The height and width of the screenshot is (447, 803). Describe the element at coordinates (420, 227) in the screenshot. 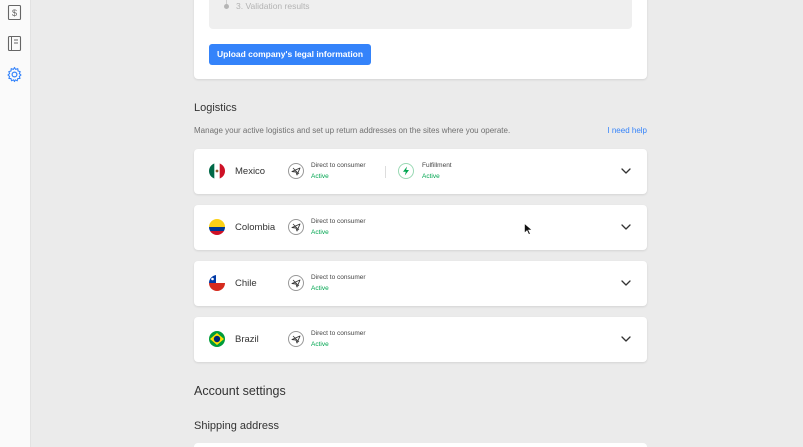

I see `logistics-row-colombia: Colombia Direct to consumer Active` at that location.